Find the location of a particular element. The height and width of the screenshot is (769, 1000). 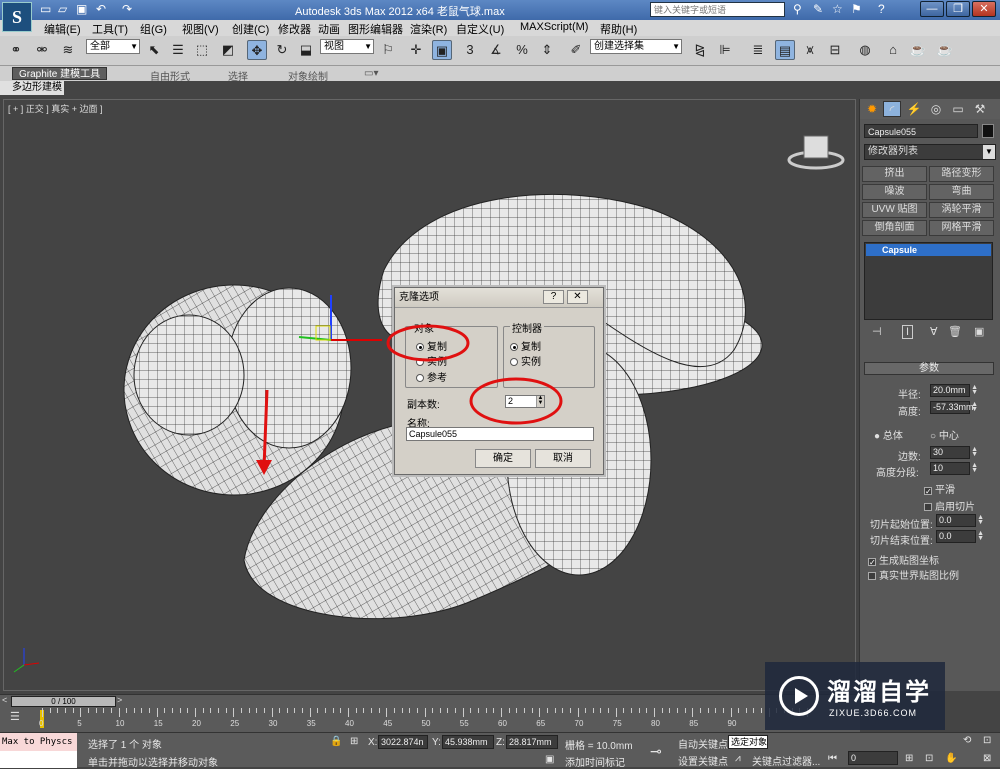

help-icon: ? is located at coordinates (881, 9).